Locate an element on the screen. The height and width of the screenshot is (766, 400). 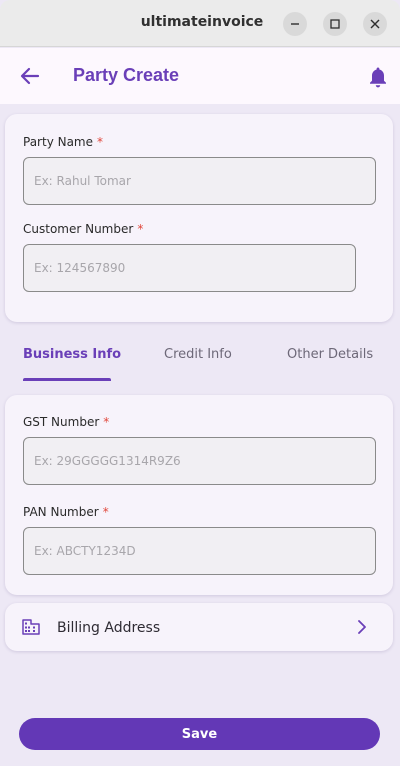
party-name-label: Party Name * is located at coordinates (63, 142).